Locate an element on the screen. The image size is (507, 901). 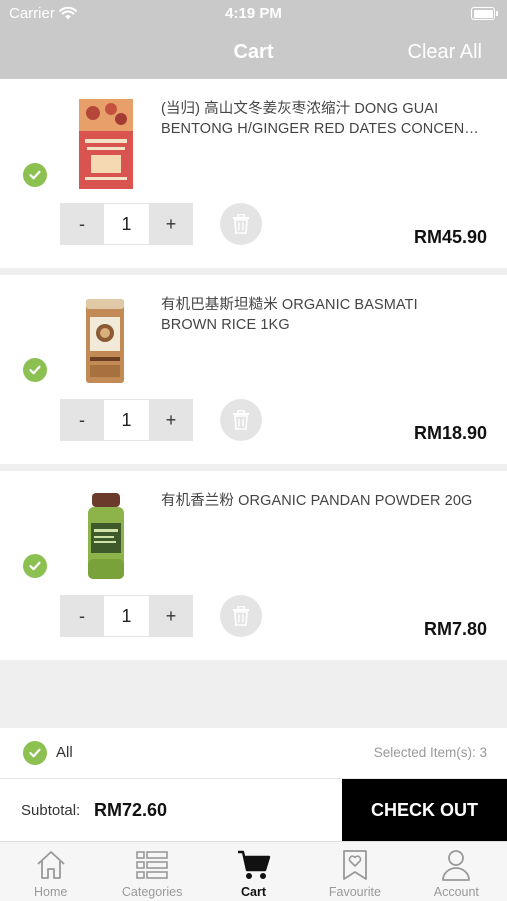
tab-bar: Home Categories Cart Favourite Account is located at coordinates (253, 871).